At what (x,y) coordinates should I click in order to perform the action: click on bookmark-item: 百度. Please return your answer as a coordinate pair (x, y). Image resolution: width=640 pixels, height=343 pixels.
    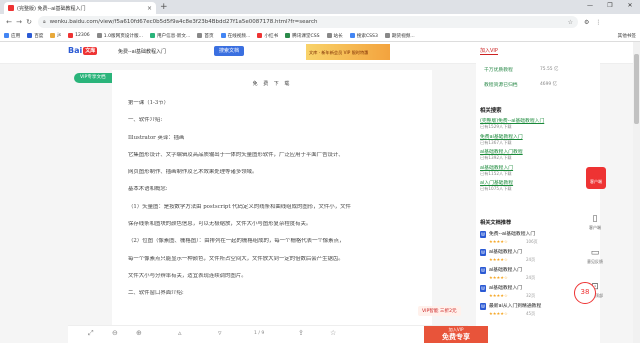
    Looking at the image, I should click on (35, 36).